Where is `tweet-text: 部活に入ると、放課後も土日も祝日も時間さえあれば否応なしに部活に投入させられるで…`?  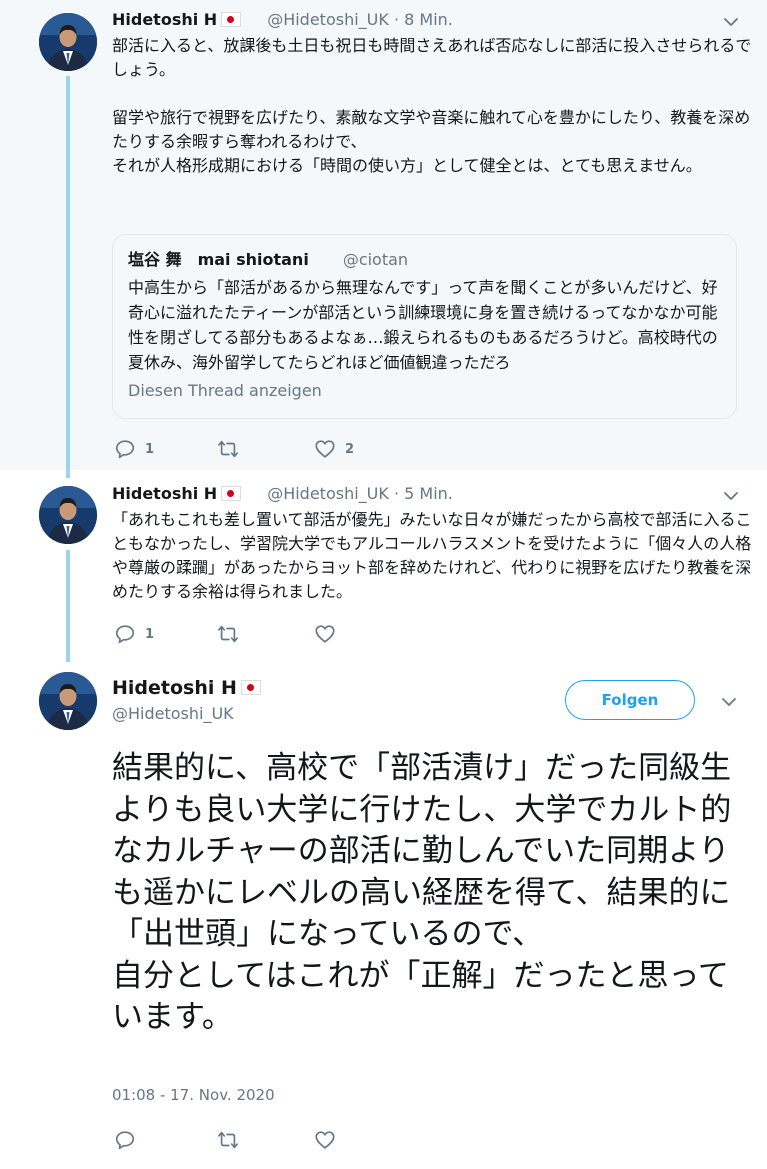
tweet-text: 部活に入ると、放課後も土日も祝日も時間さえあれば否応なしに部活に投入させられるで… is located at coordinates (432, 105).